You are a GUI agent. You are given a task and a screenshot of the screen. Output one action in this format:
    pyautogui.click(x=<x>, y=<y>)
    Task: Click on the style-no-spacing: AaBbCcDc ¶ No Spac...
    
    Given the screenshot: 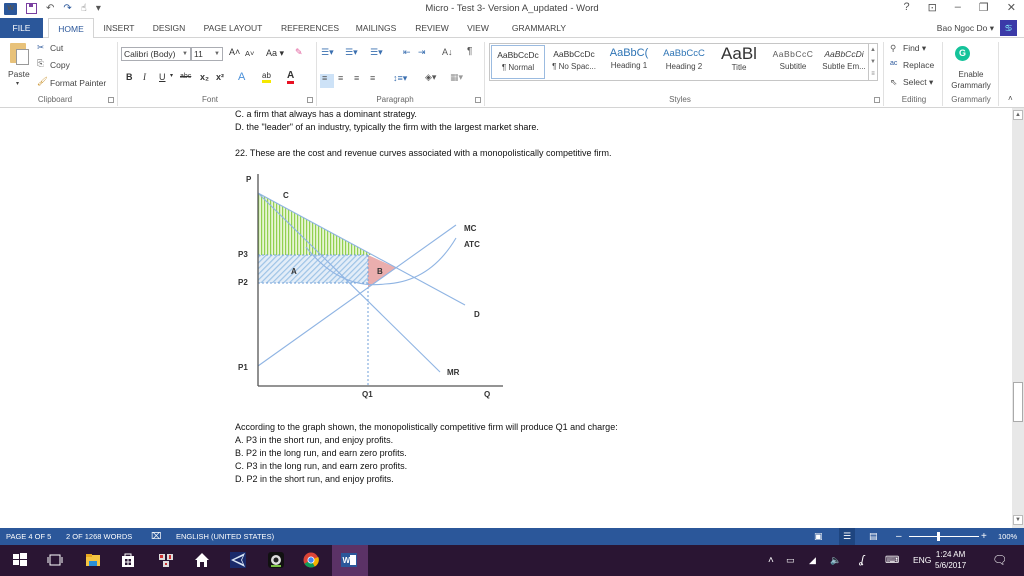 What is the action you would take?
    pyautogui.click(x=574, y=62)
    